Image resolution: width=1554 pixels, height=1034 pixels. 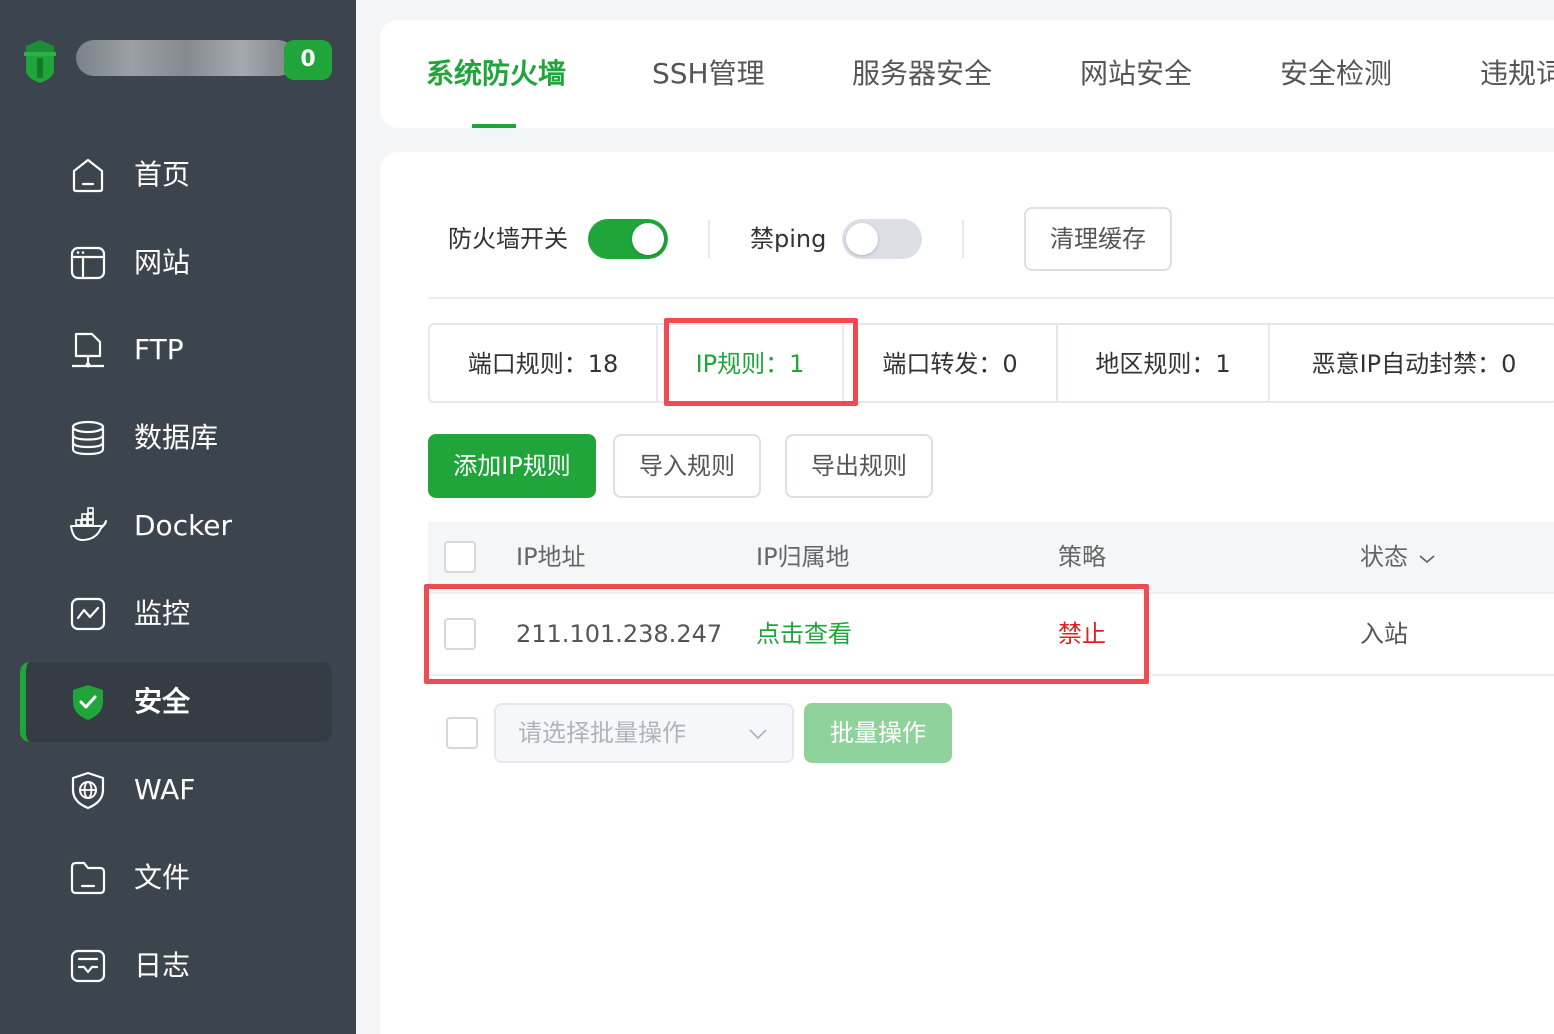 I want to click on select-all-checkbox, so click(x=460, y=557).